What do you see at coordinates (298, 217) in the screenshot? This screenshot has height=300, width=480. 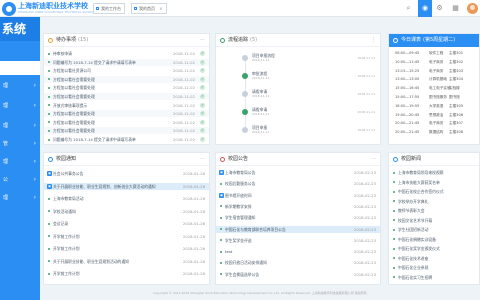 I see `announce-row: 学生宿舍管理通知 2018-02-23` at bounding box center [298, 217].